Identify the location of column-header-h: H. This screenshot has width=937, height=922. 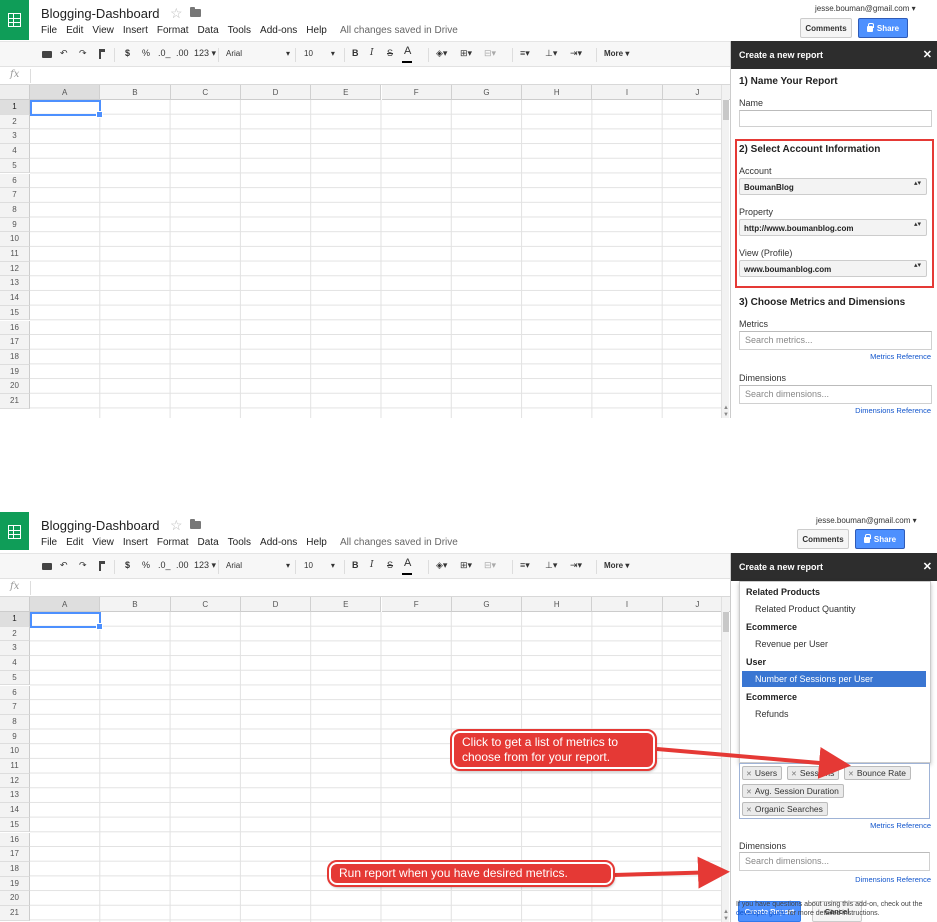
(557, 92).